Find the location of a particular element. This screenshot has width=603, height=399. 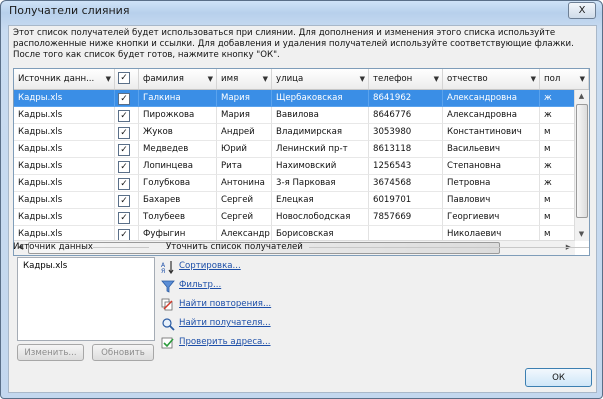

cell-street: Щербаковская is located at coordinates (320, 98).